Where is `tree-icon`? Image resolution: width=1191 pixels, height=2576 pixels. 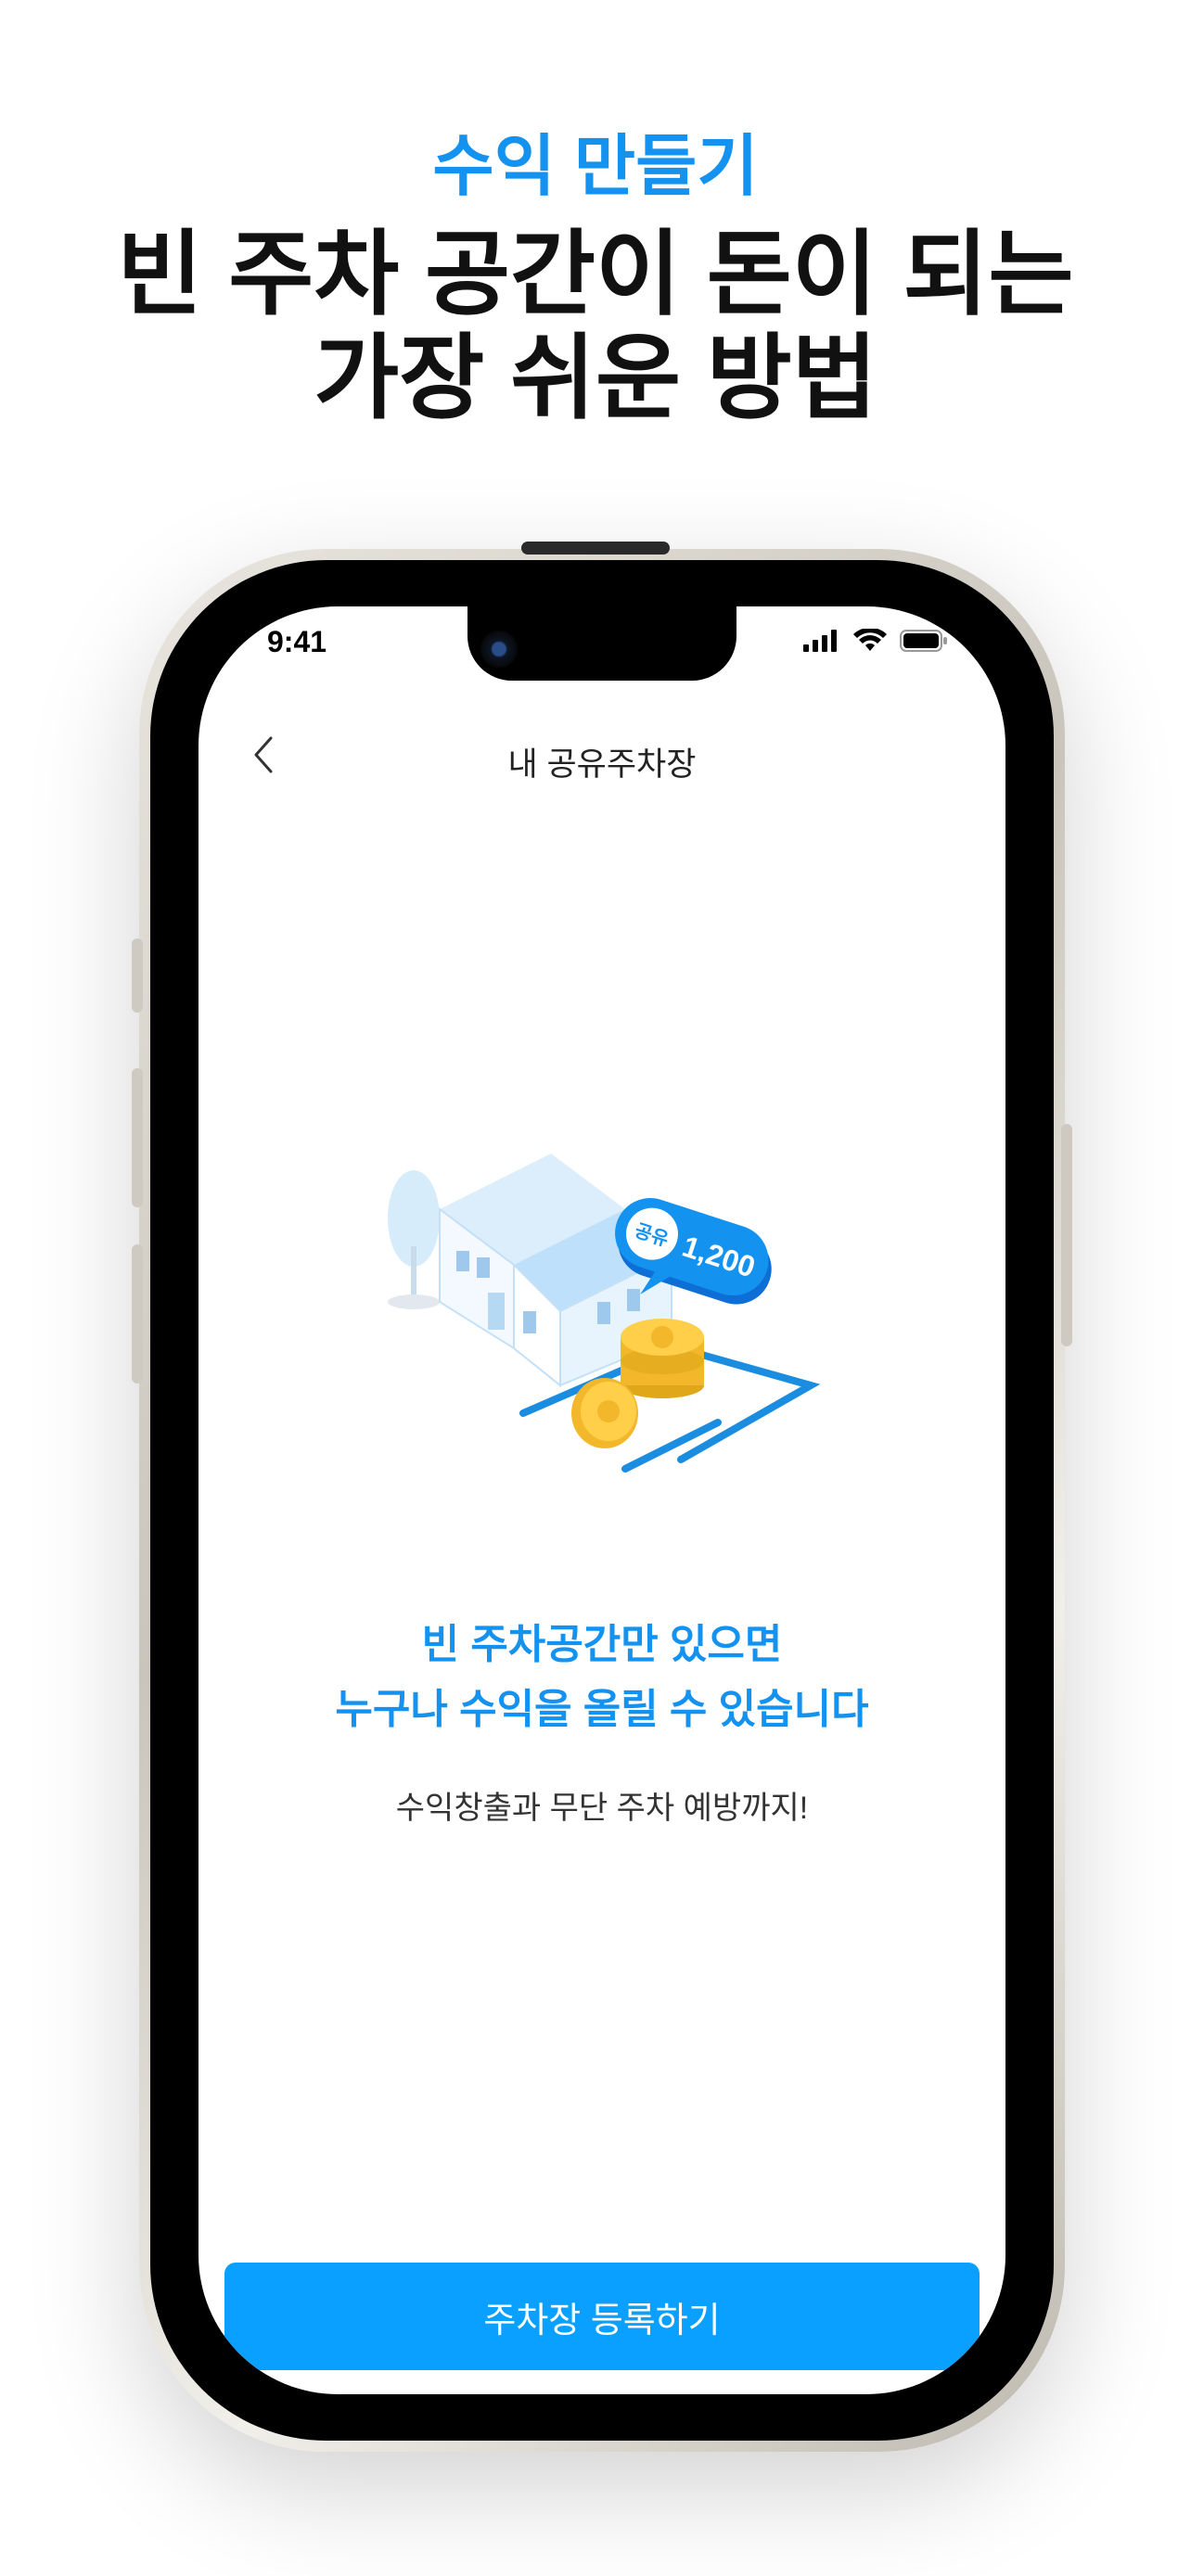
tree-icon is located at coordinates (414, 1239).